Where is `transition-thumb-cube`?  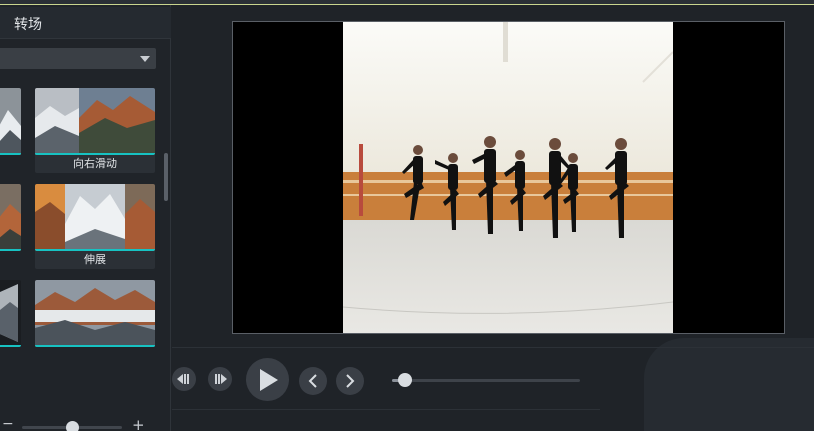 transition-thumb-cube is located at coordinates (10, 313).